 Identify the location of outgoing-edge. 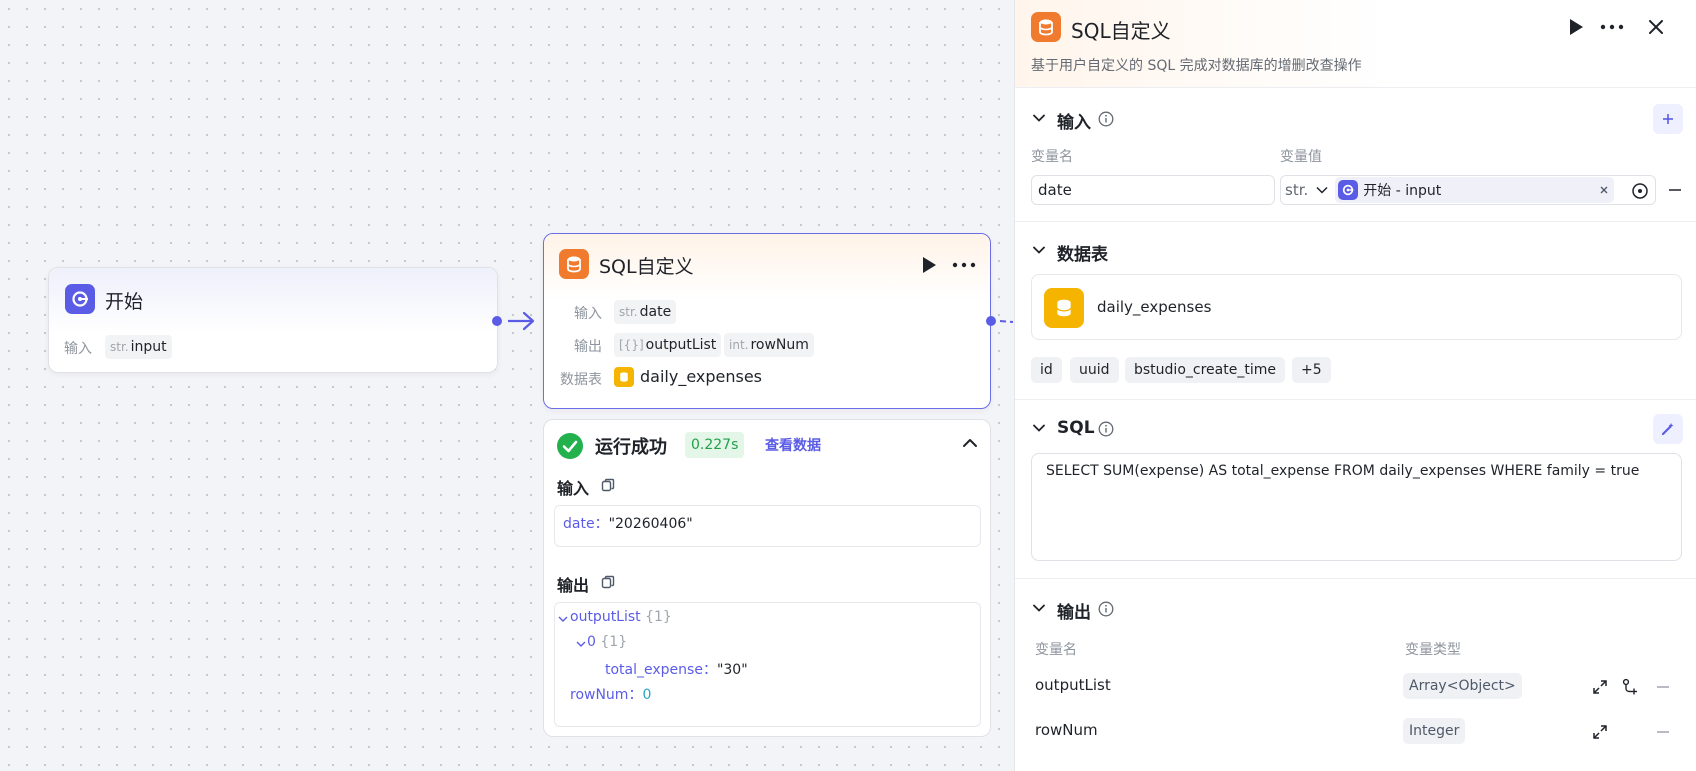
(1006, 321).